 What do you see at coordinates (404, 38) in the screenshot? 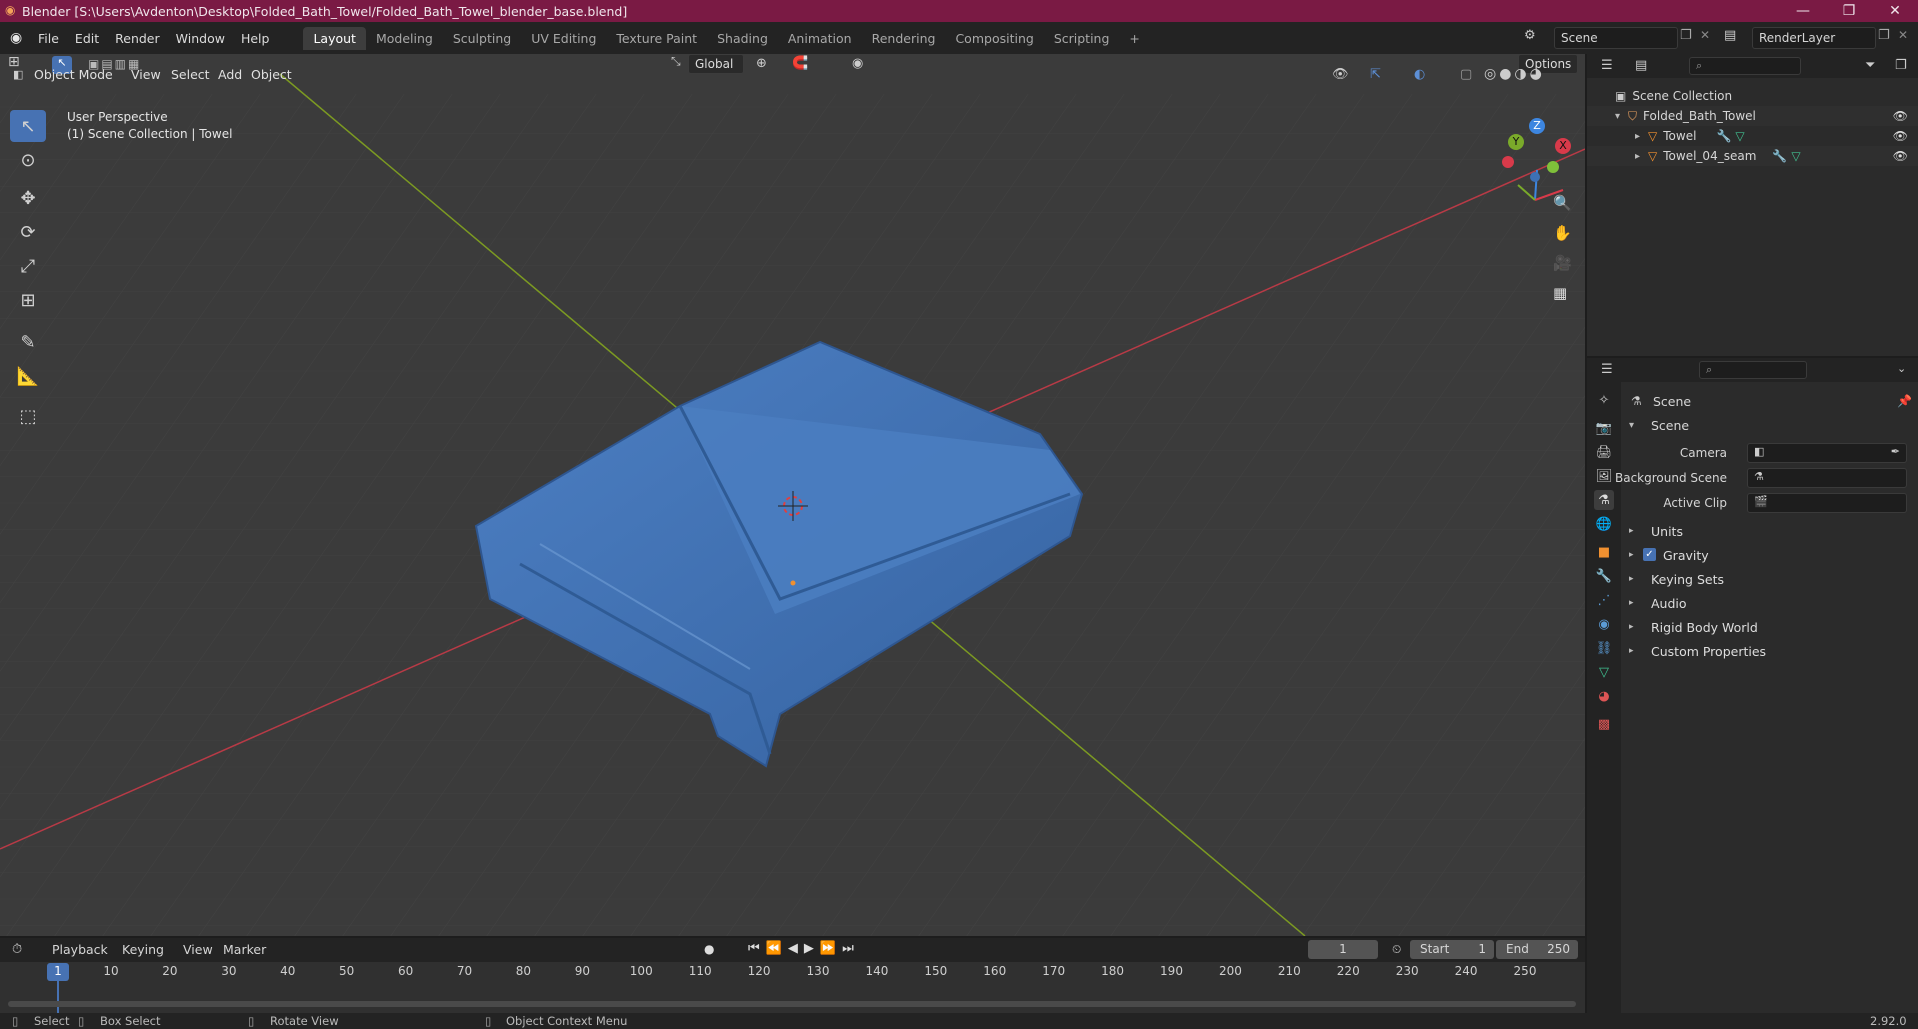
I see `tab-modeling: Modeling` at bounding box center [404, 38].